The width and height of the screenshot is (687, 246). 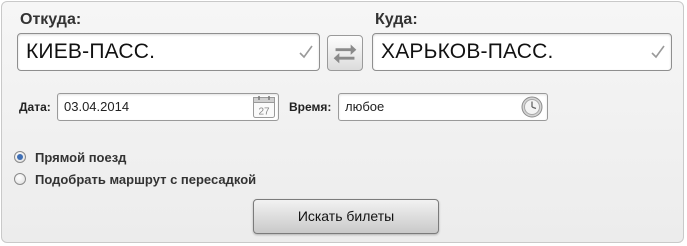 I want to click on calendar-day-number: 27, so click(x=264, y=112).